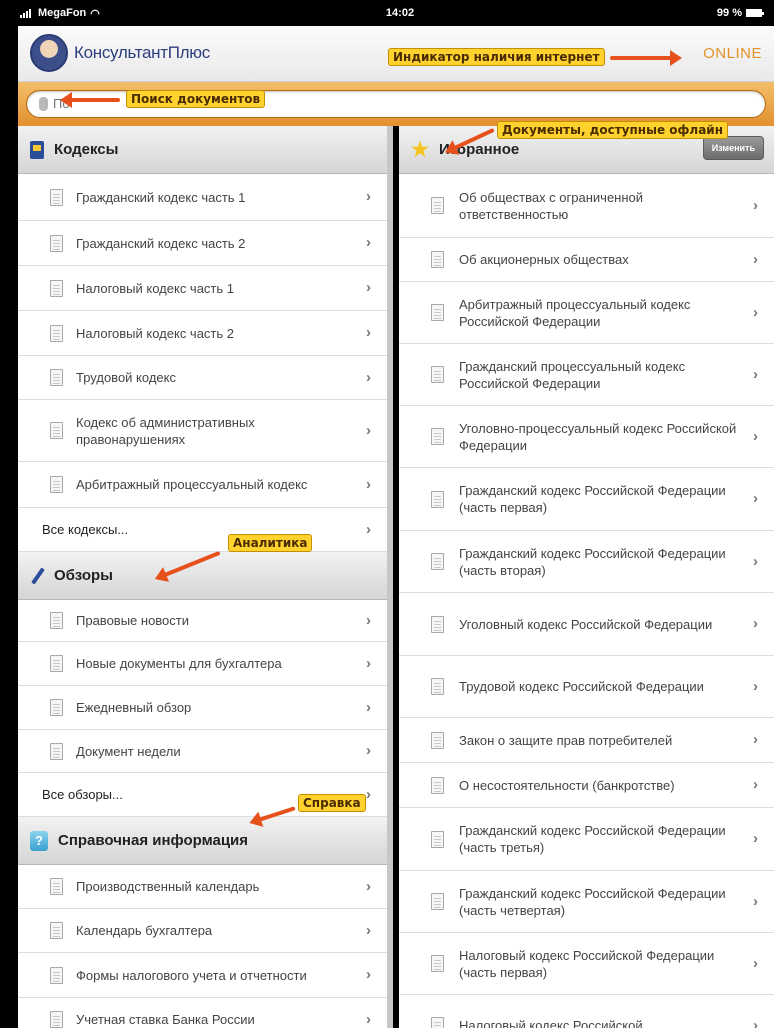  Describe the element at coordinates (387, 13) in the screenshot. I see `status-bar: MegaFon ◠ 14:02 99 %` at that location.